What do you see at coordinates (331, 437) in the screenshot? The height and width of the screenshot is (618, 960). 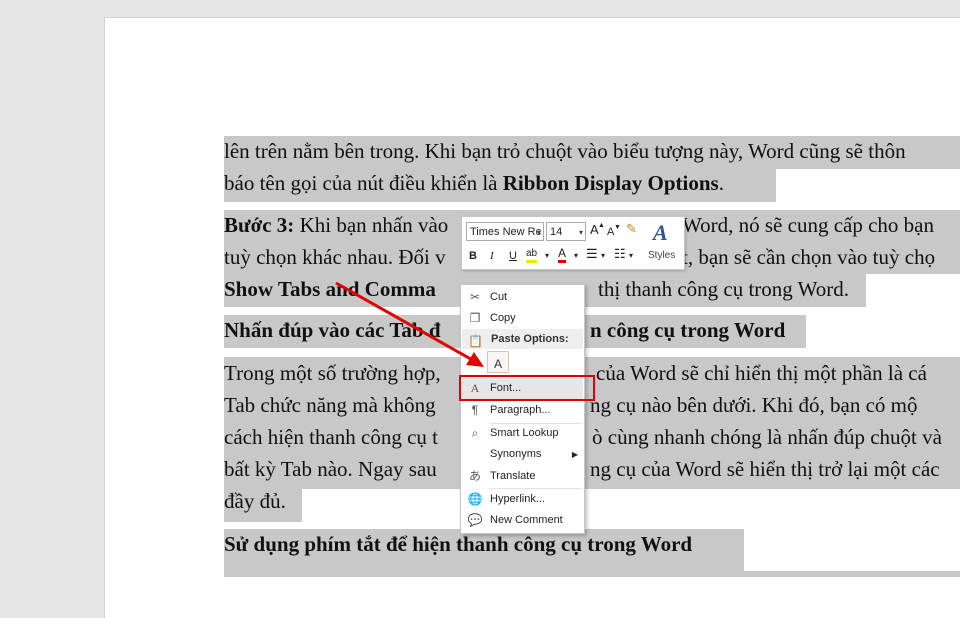 I see `doc-line-9: cách hiện thanh công cụ t` at bounding box center [331, 437].